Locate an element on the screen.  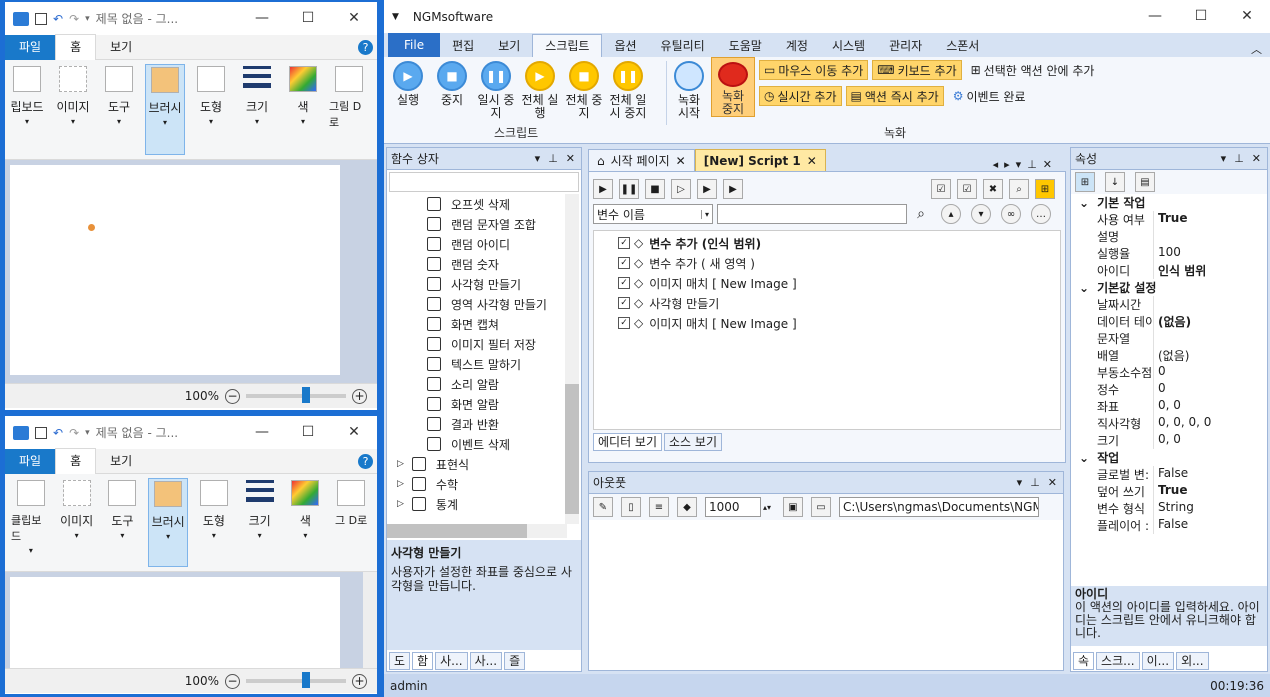
editor-search-input is located at coordinates (812, 214).